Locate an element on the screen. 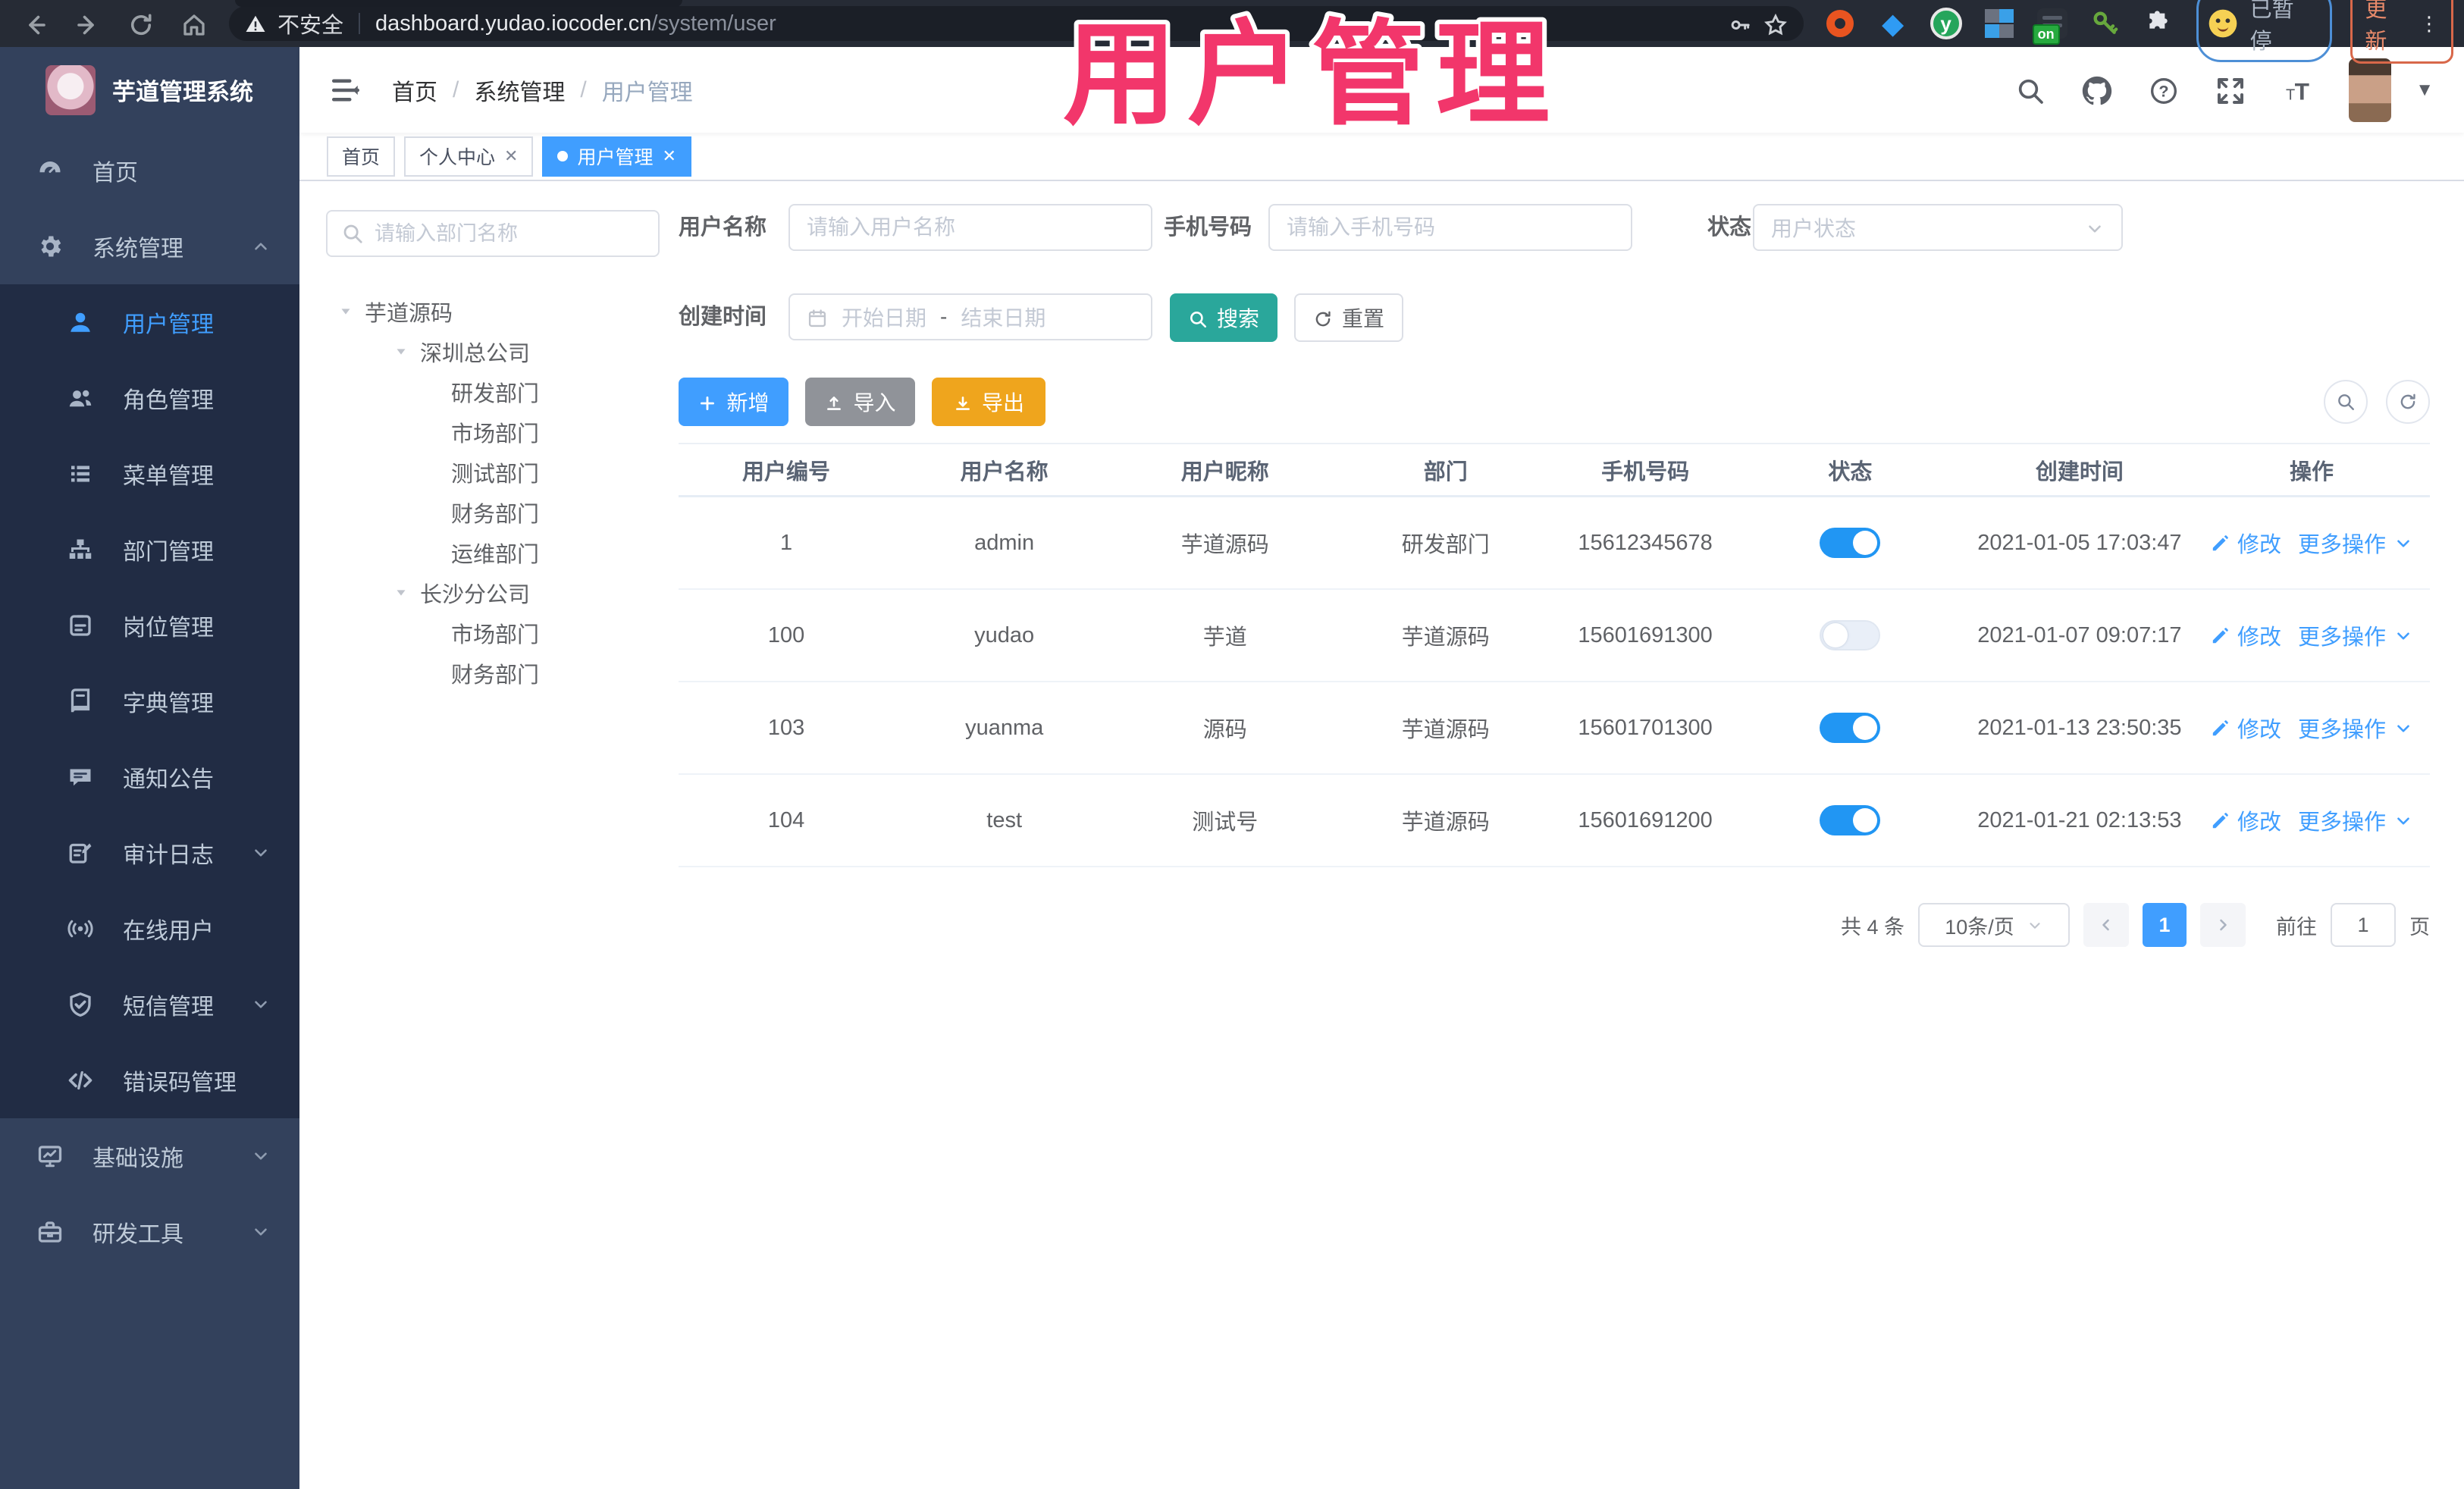 The width and height of the screenshot is (2464, 1489). mobile-field is located at coordinates (1450, 227).